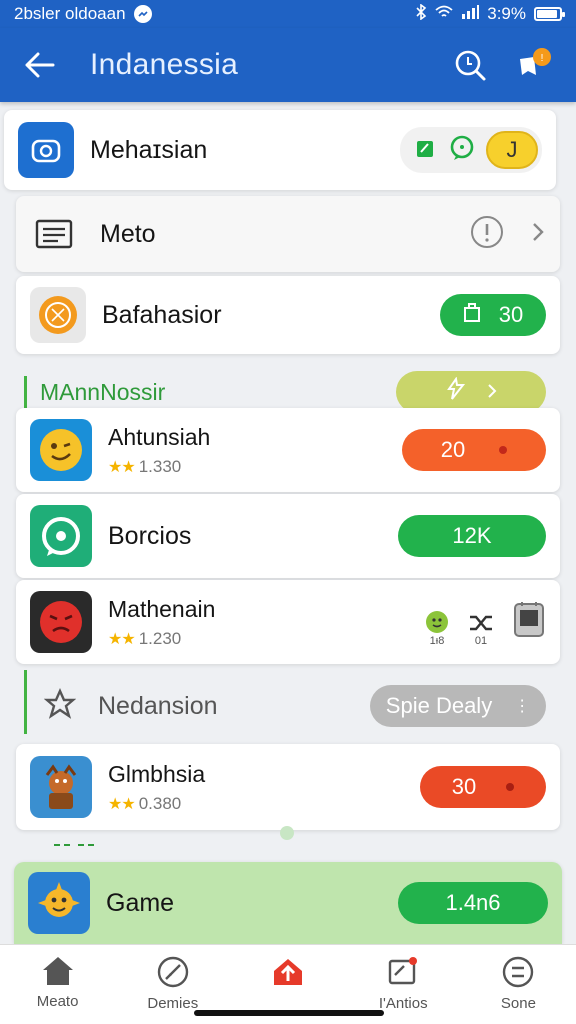 This screenshot has width=576, height=1024. Describe the element at coordinates (470, 14) in the screenshot. I see `signal-icon` at that location.